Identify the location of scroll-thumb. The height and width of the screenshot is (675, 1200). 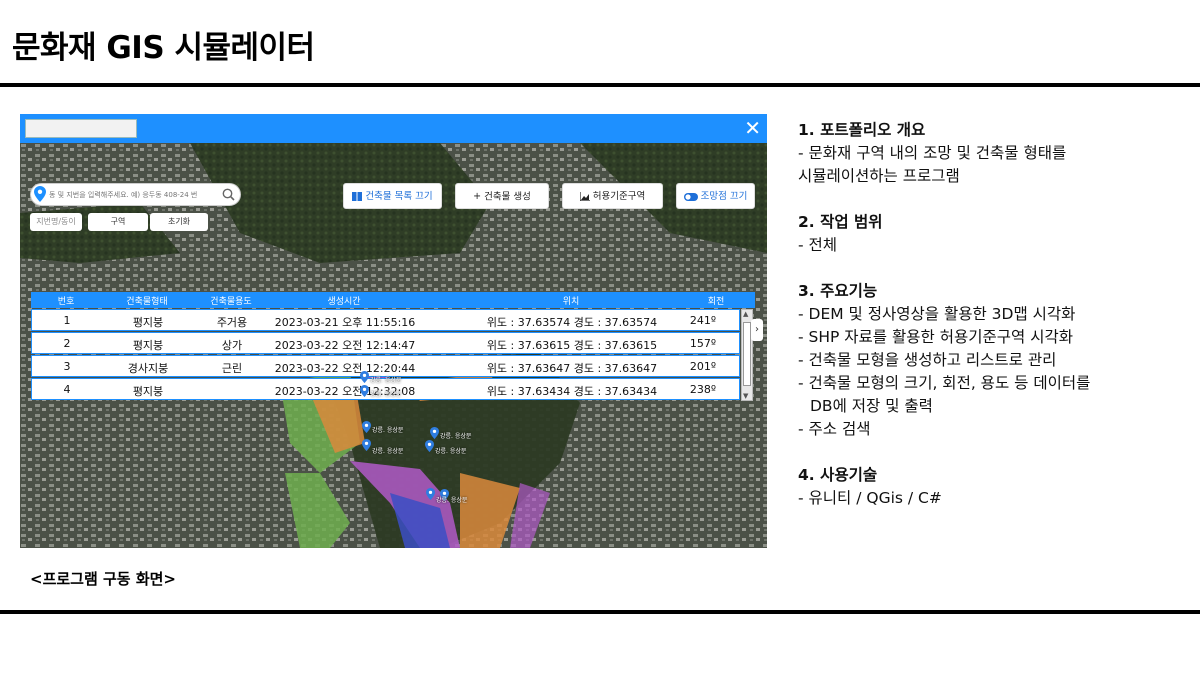
(747, 354).